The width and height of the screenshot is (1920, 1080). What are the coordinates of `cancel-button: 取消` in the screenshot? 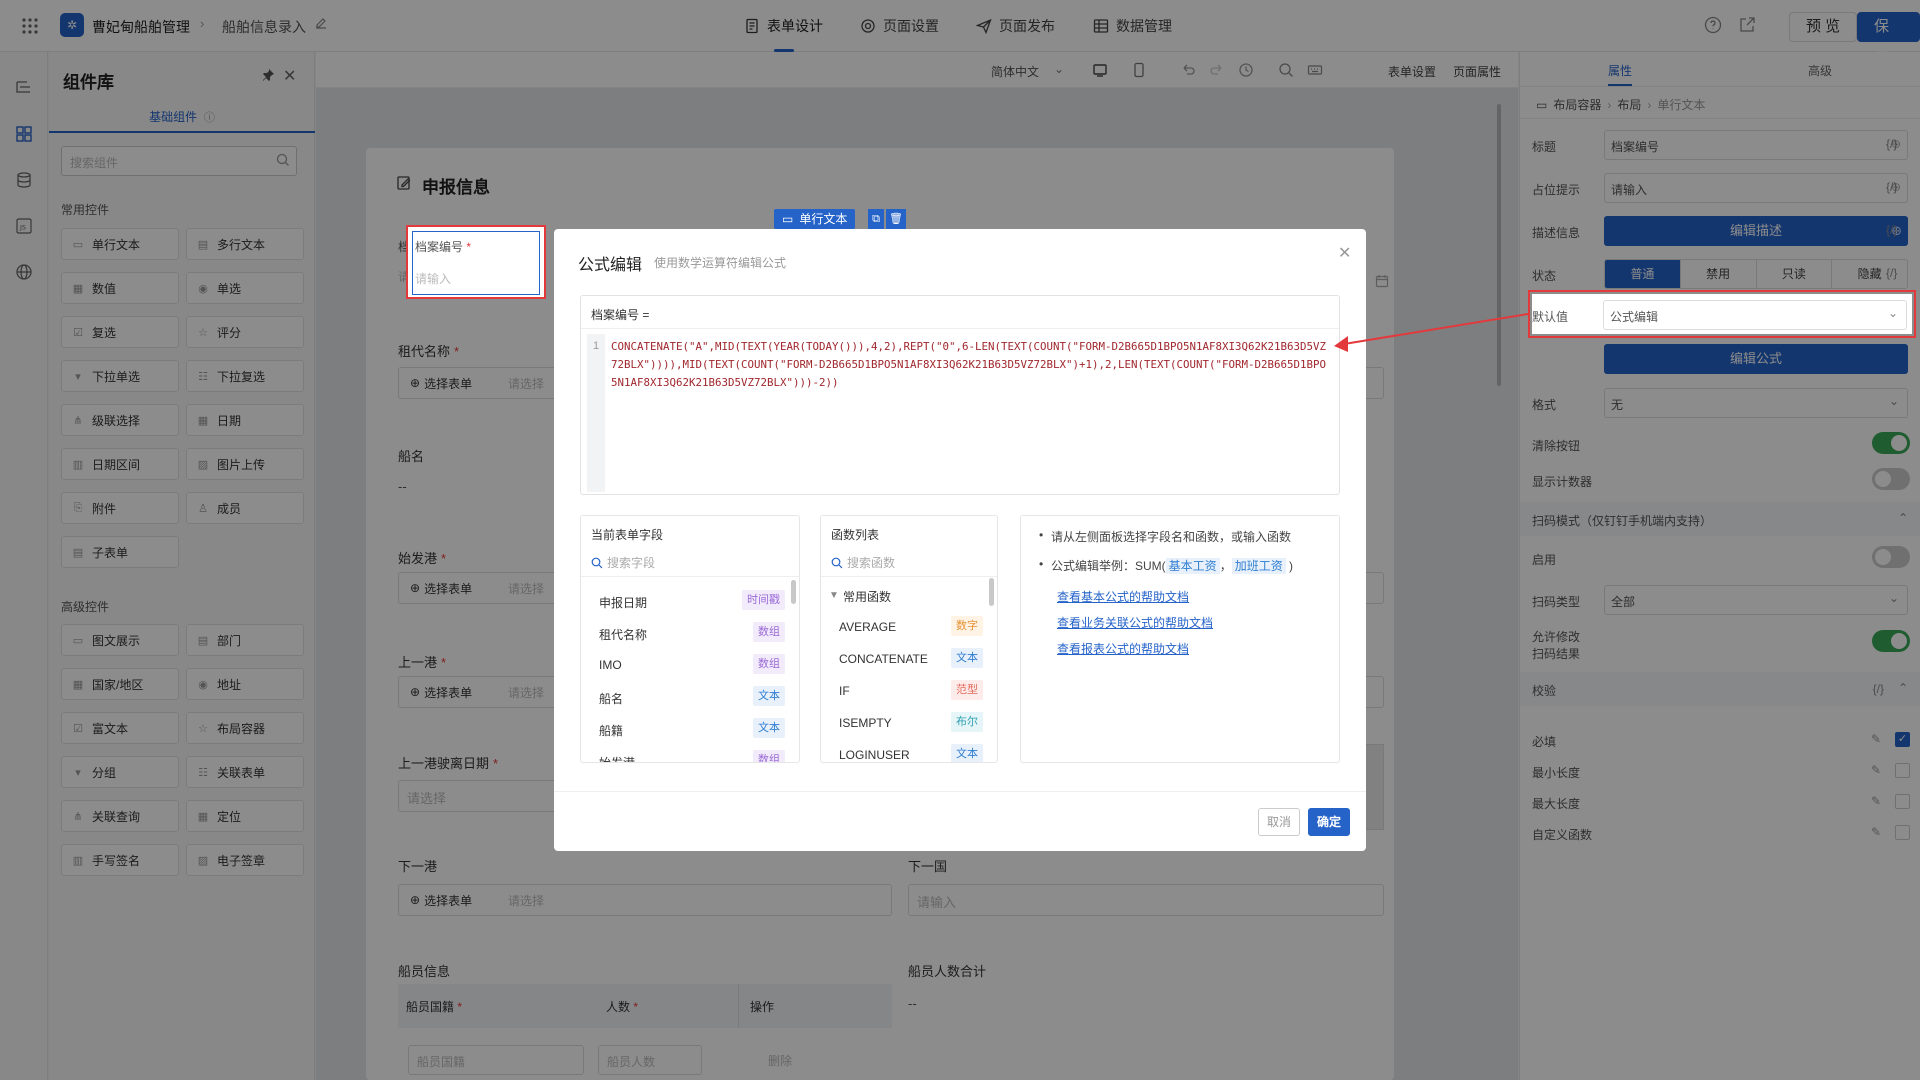 It's located at (1279, 822).